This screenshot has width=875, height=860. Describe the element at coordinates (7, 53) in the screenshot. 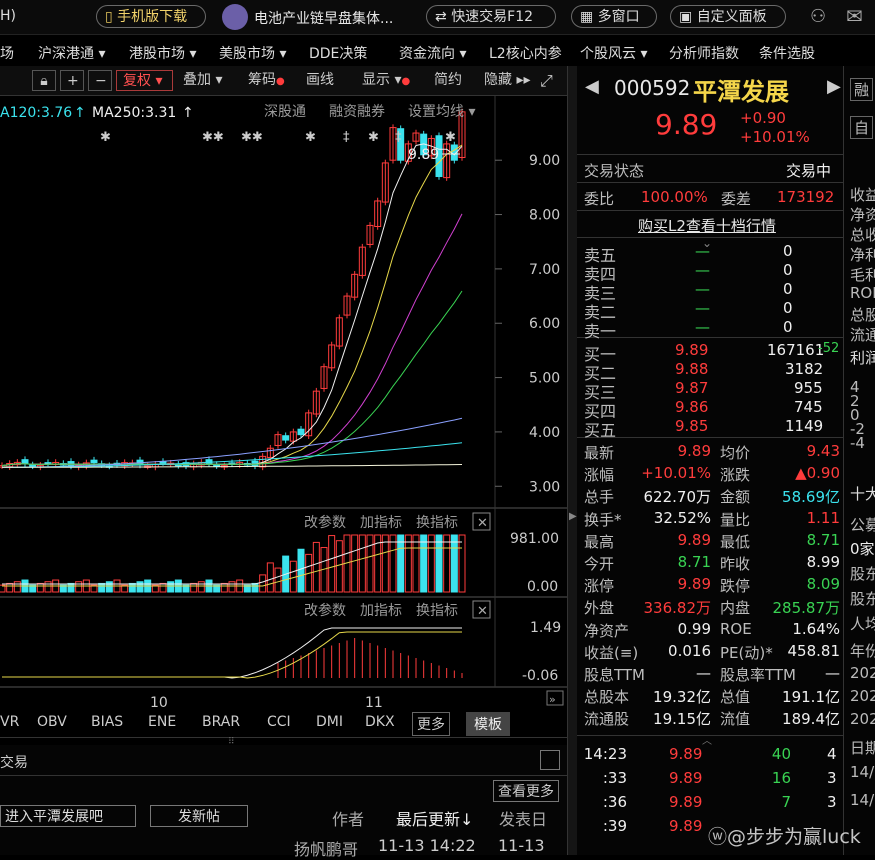

I see `nav-item-0: 场` at that location.